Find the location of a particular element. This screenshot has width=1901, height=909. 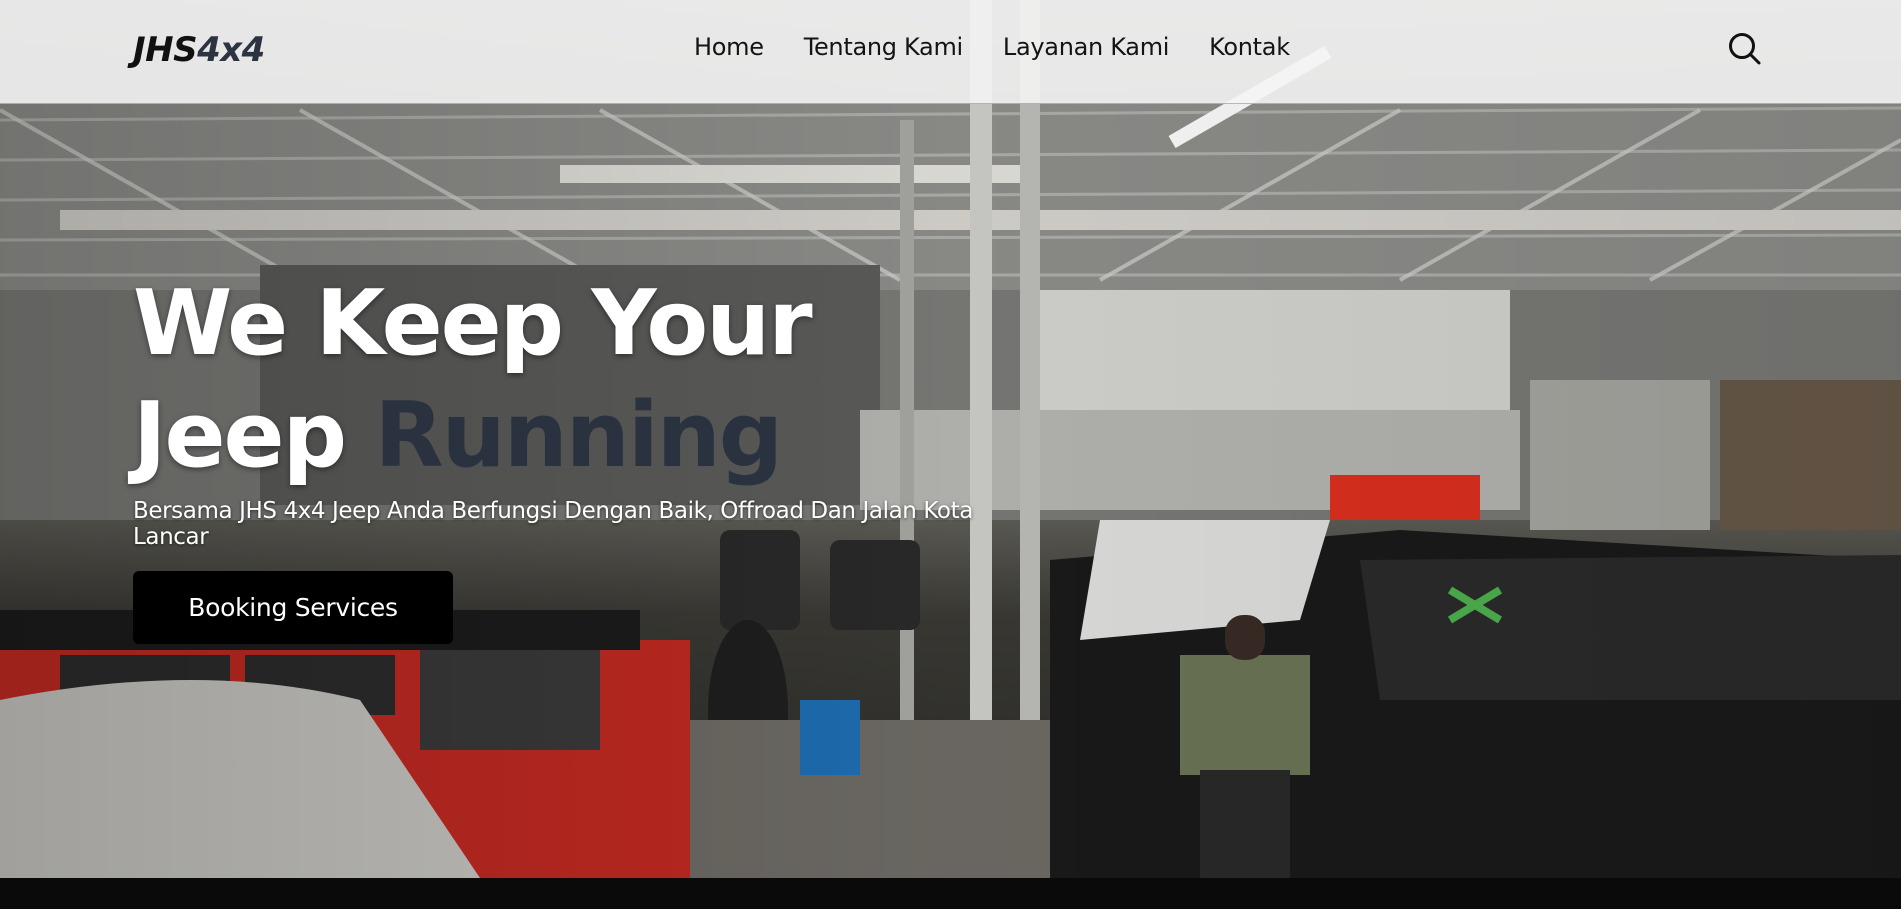

booking-services-button: Booking Services is located at coordinates (293, 607).